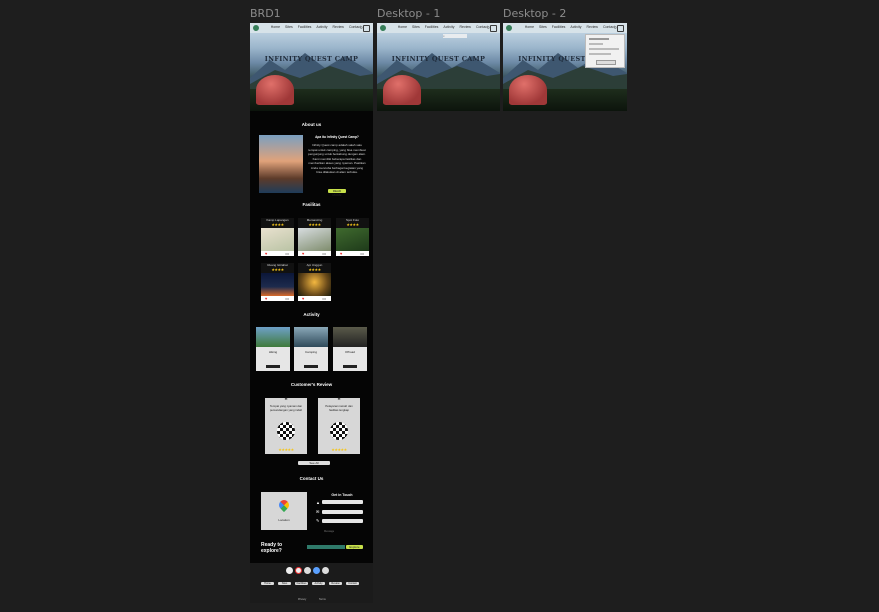  I want to click on cta-button: Explore, so click(354, 547).